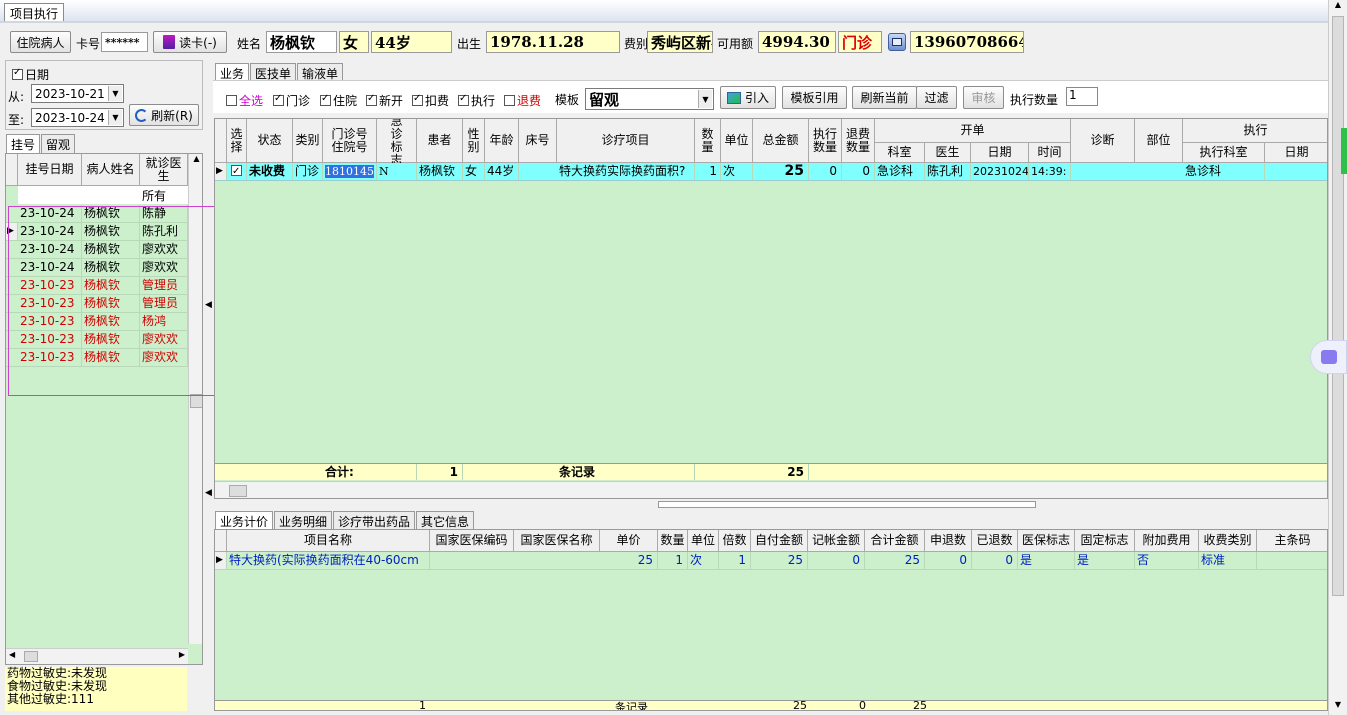  I want to click on import-button: 引入, so click(748, 97).